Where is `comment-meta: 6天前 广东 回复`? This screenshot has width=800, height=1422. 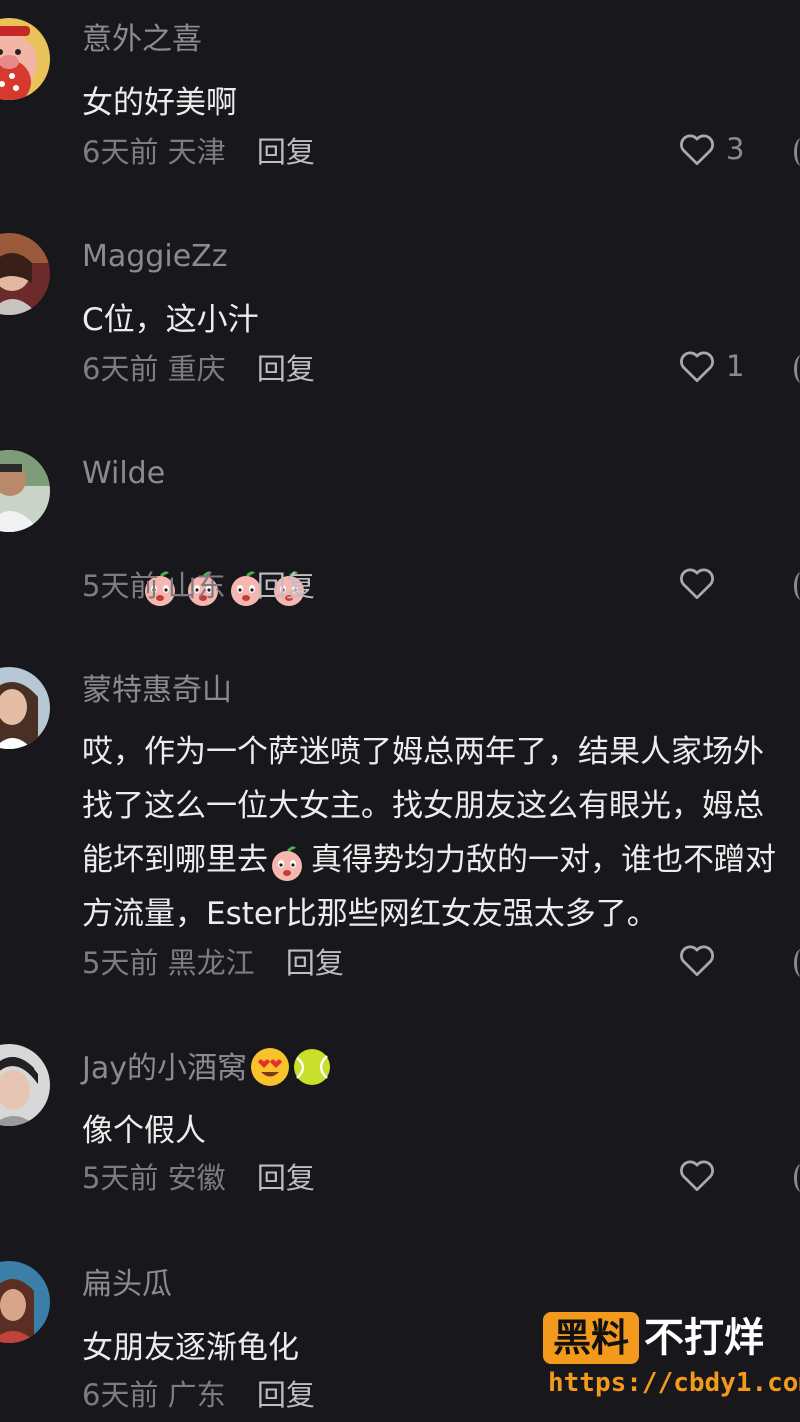 comment-meta: 6天前 广东 回复 is located at coordinates (198, 1395).